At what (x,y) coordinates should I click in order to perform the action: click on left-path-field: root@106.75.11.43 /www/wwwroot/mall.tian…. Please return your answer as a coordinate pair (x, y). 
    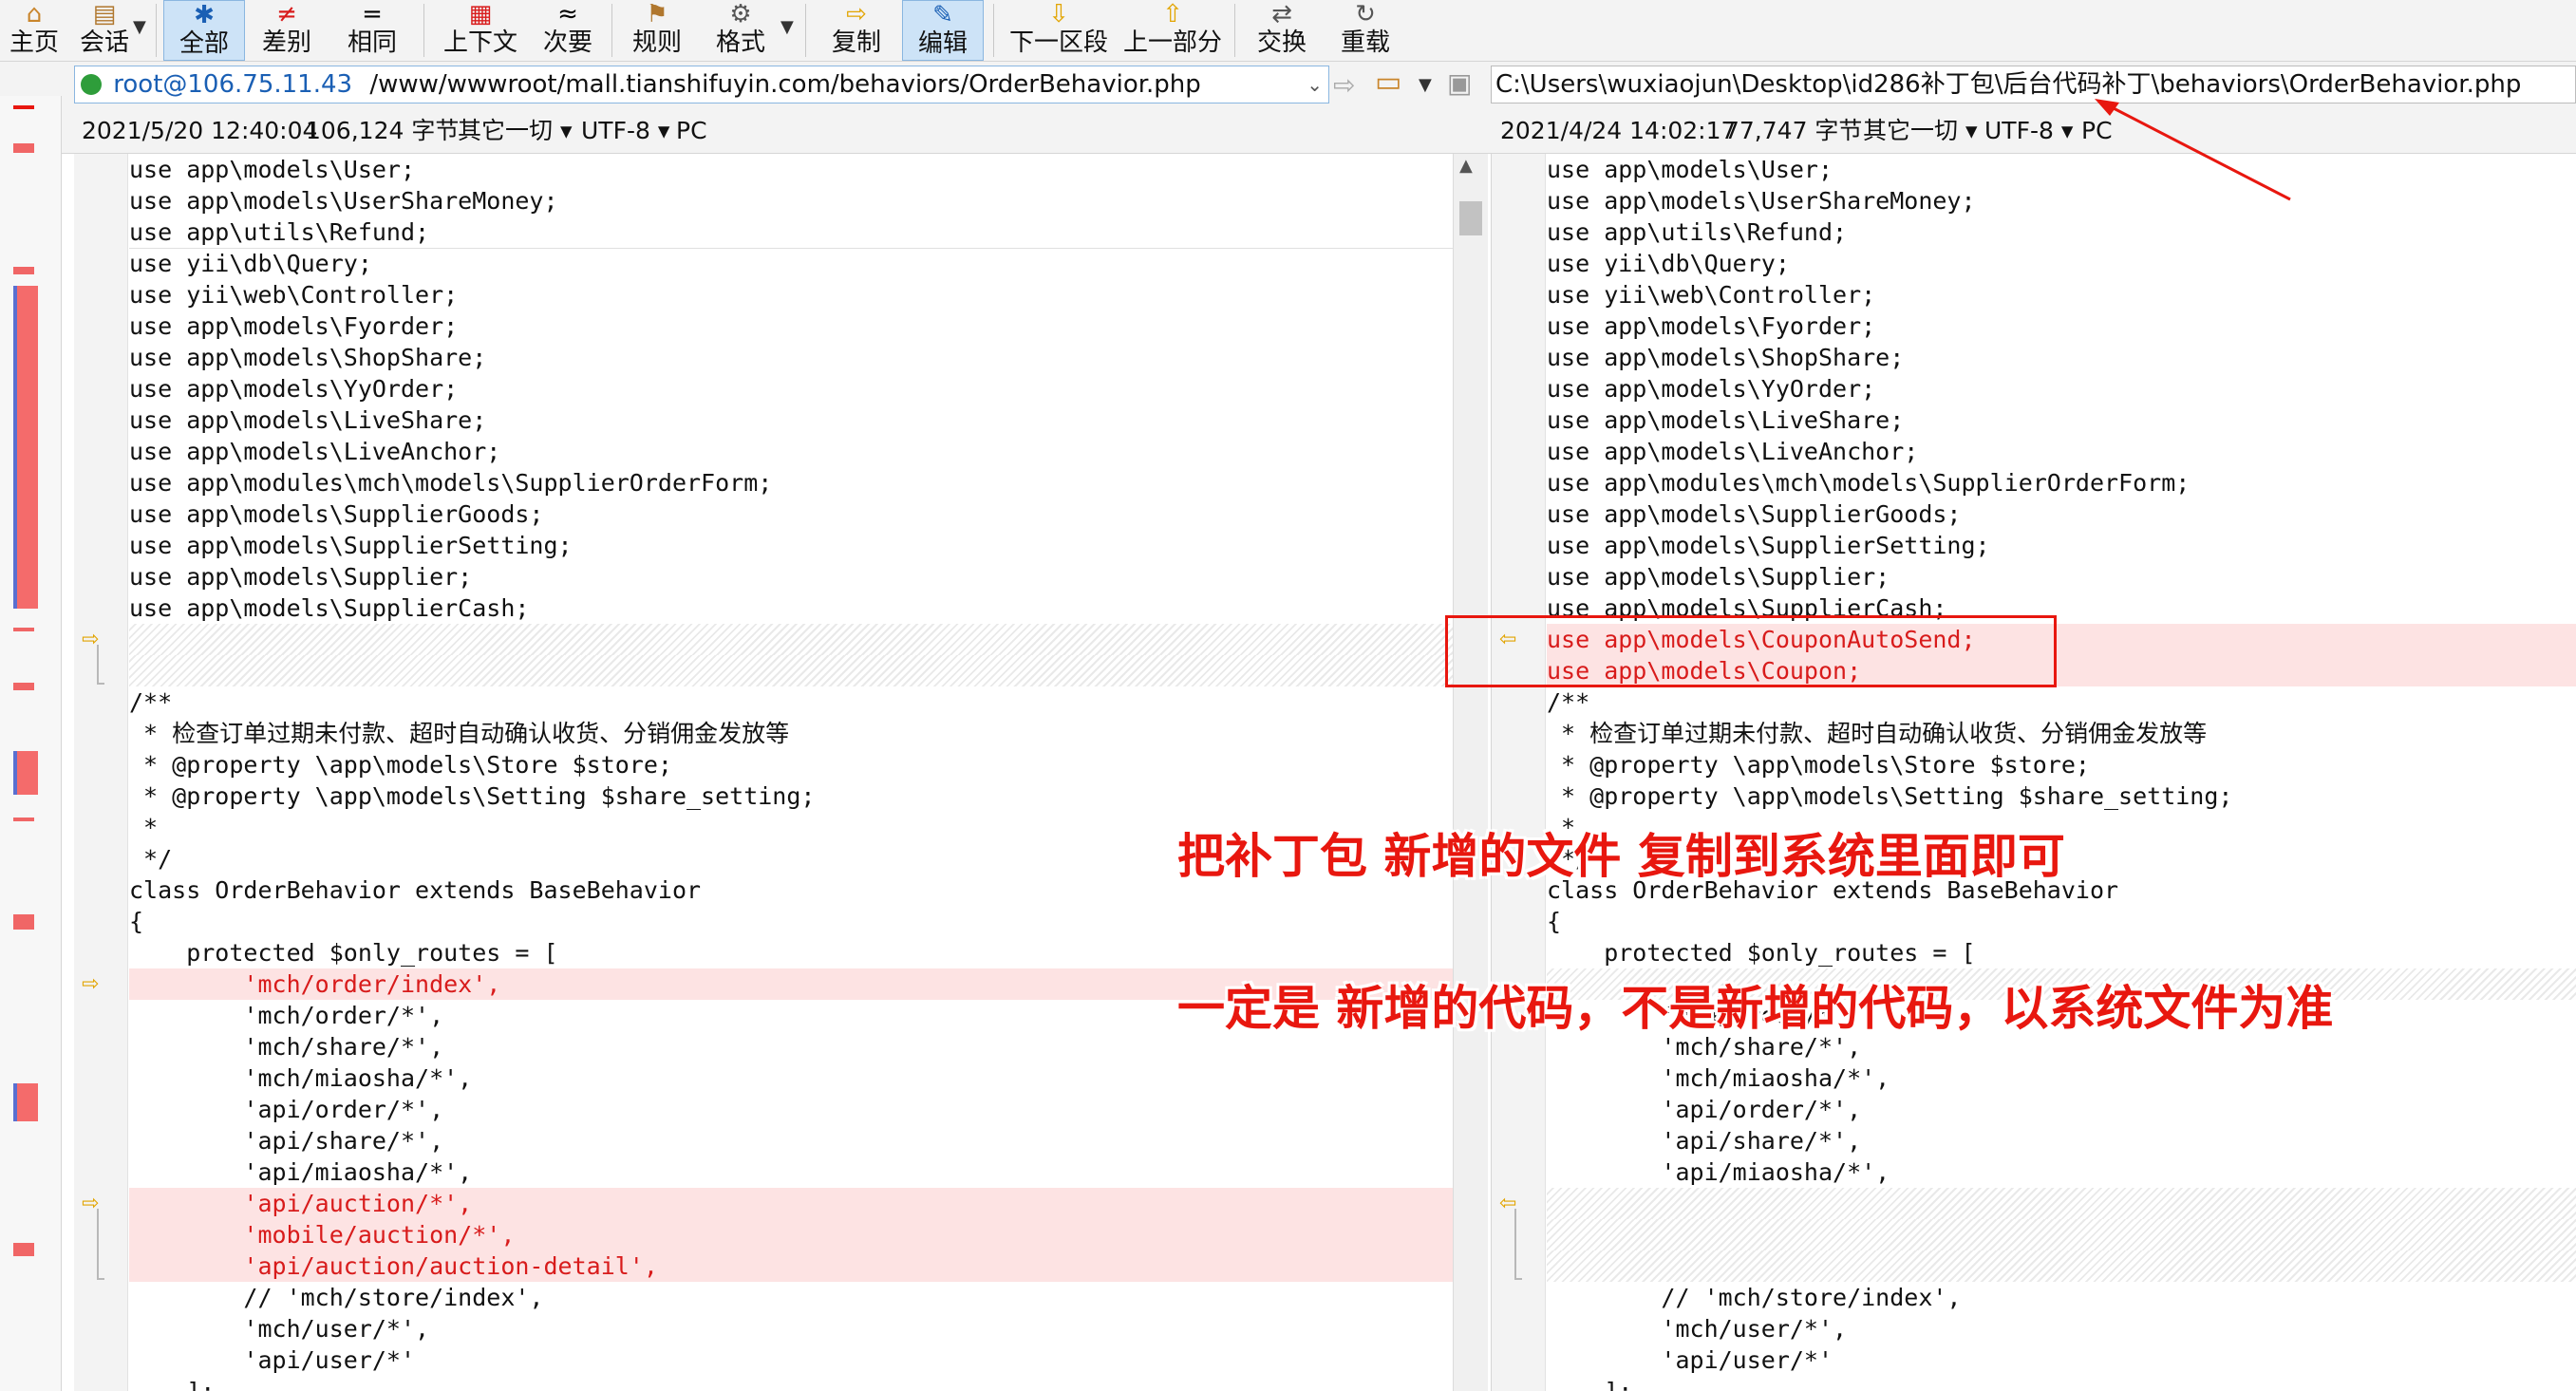
    Looking at the image, I should click on (701, 84).